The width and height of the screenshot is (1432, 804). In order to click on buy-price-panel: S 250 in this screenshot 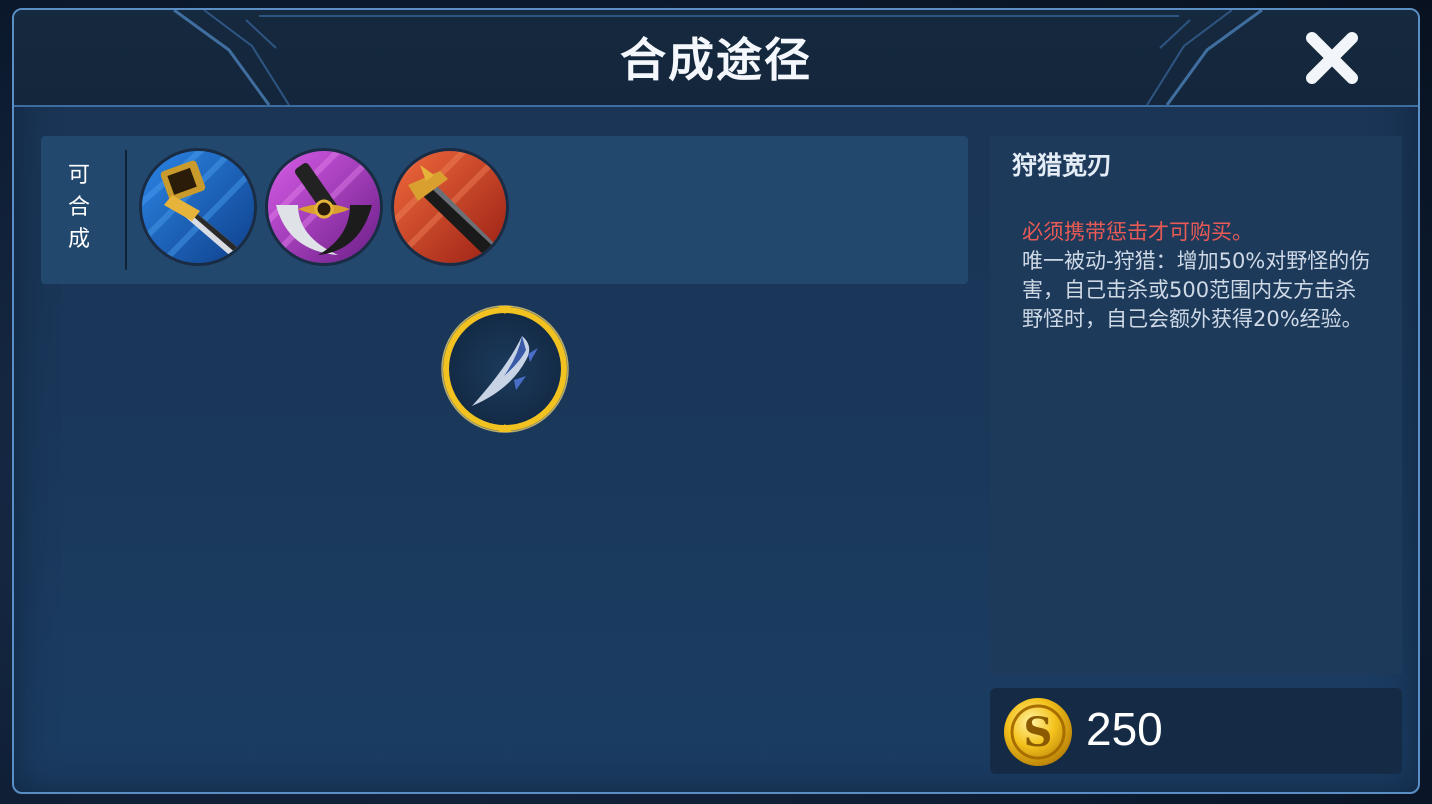, I will do `click(1196, 731)`.